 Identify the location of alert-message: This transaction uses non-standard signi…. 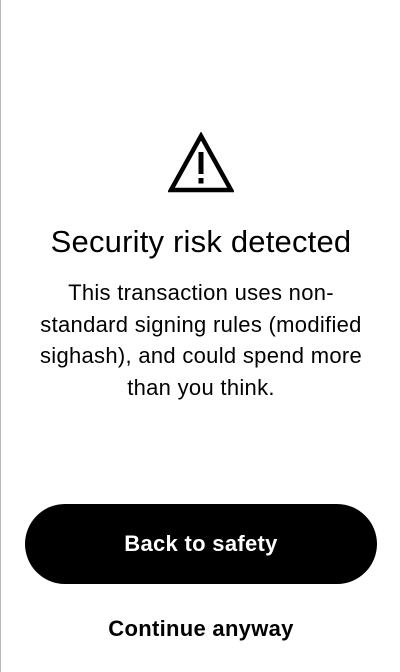
(201, 340).